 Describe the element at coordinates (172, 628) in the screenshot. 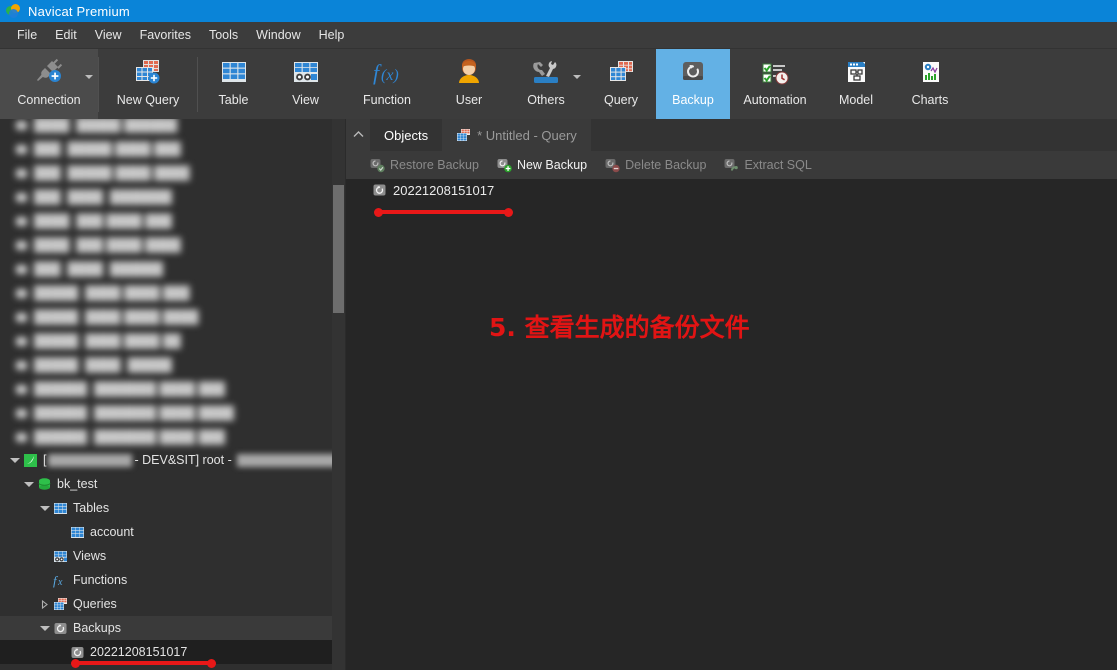

I see `tree-item-backups: Backups` at that location.